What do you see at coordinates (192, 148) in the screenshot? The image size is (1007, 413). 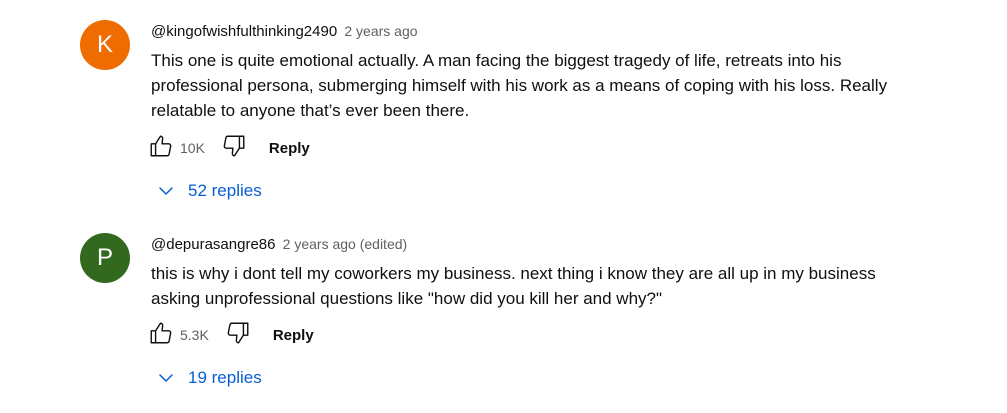 I see `like-count: 10K` at bounding box center [192, 148].